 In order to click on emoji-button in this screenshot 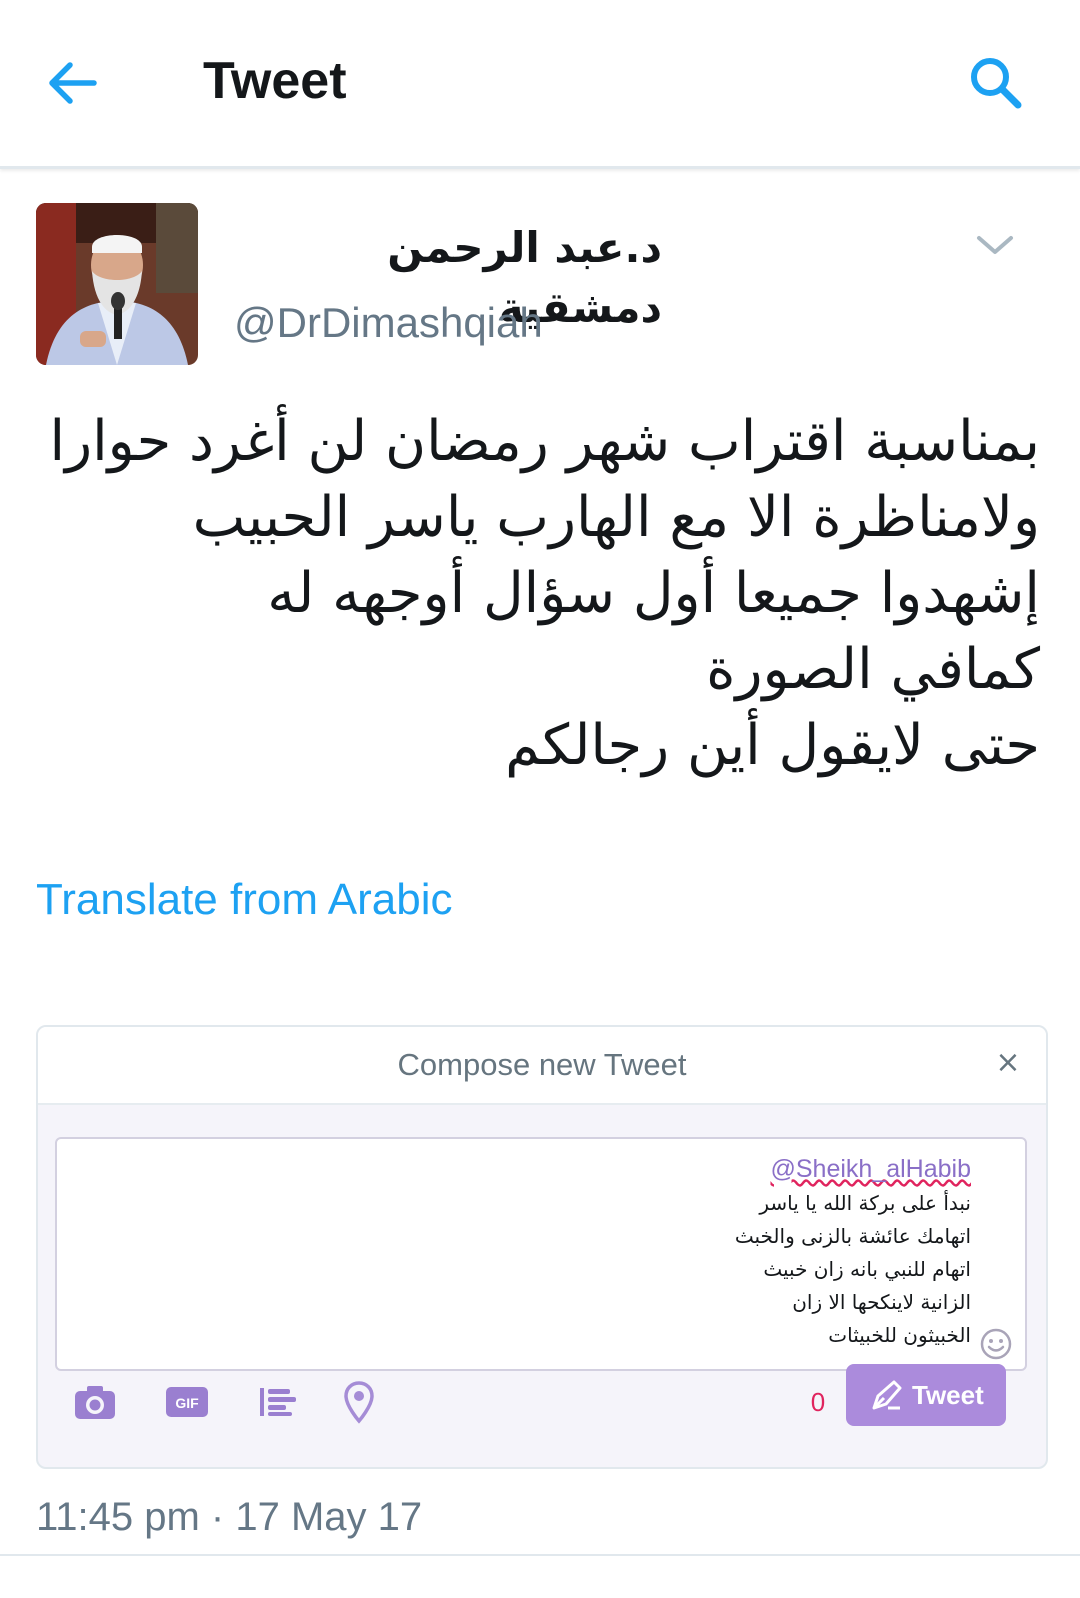, I will do `click(996, 1344)`.